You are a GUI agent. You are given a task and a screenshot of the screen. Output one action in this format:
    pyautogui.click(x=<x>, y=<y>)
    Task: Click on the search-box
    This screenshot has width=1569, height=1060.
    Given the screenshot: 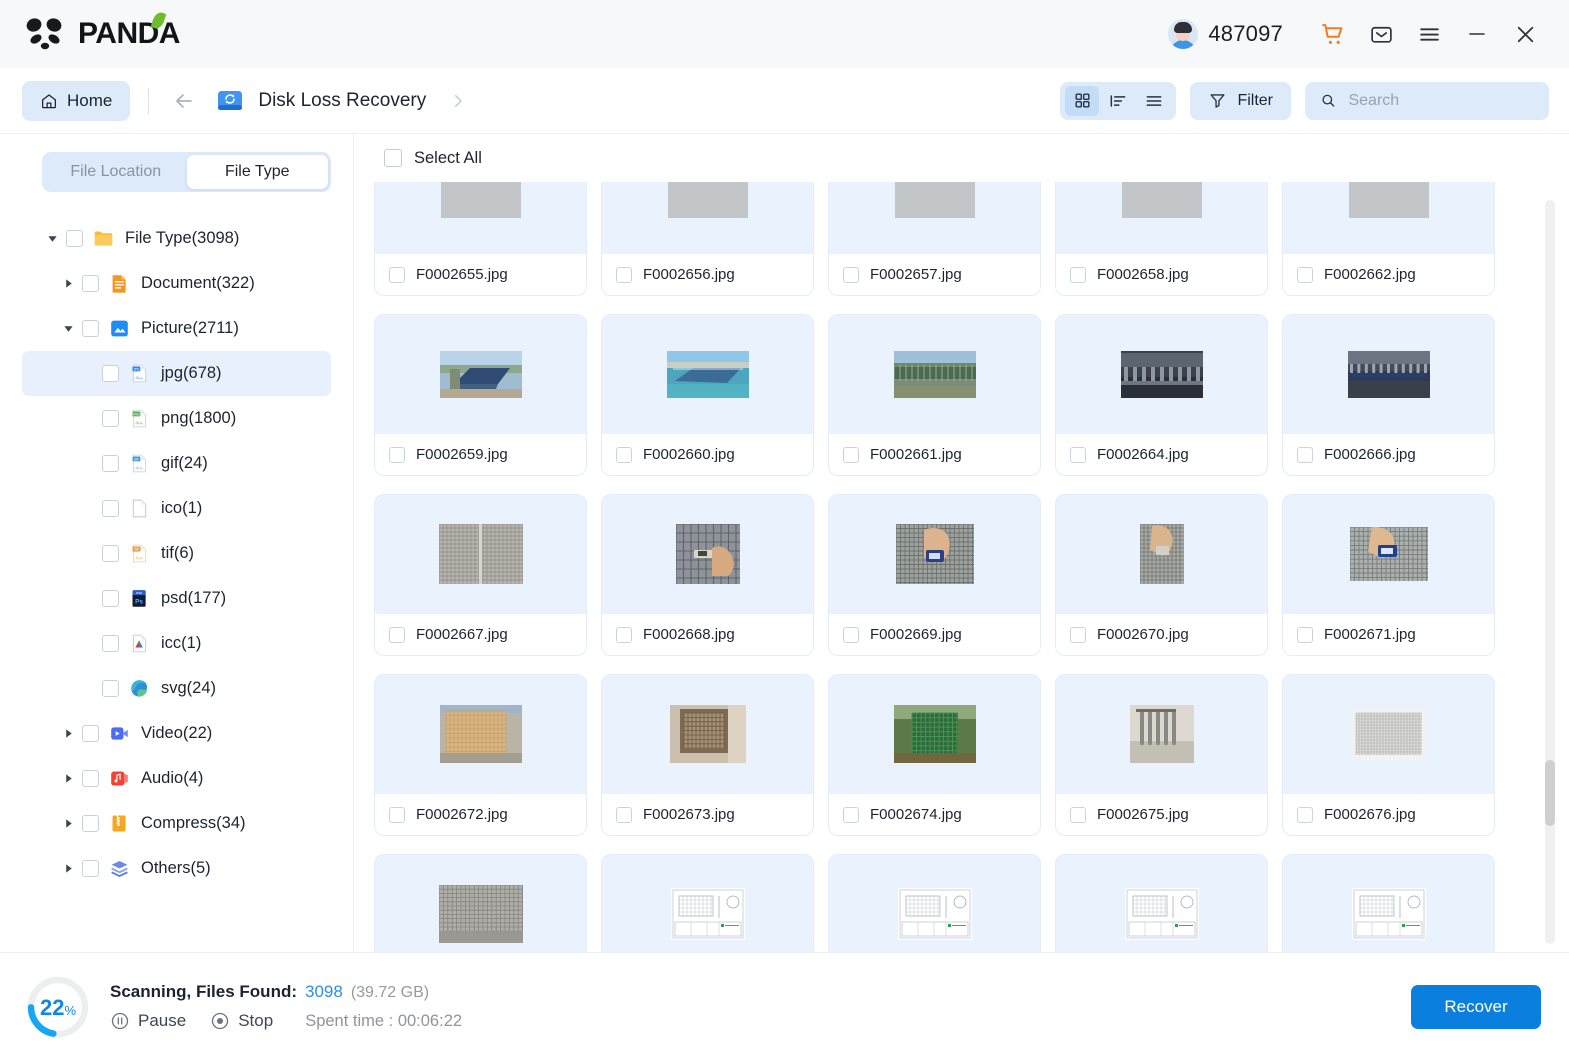 What is the action you would take?
    pyautogui.click(x=1427, y=100)
    